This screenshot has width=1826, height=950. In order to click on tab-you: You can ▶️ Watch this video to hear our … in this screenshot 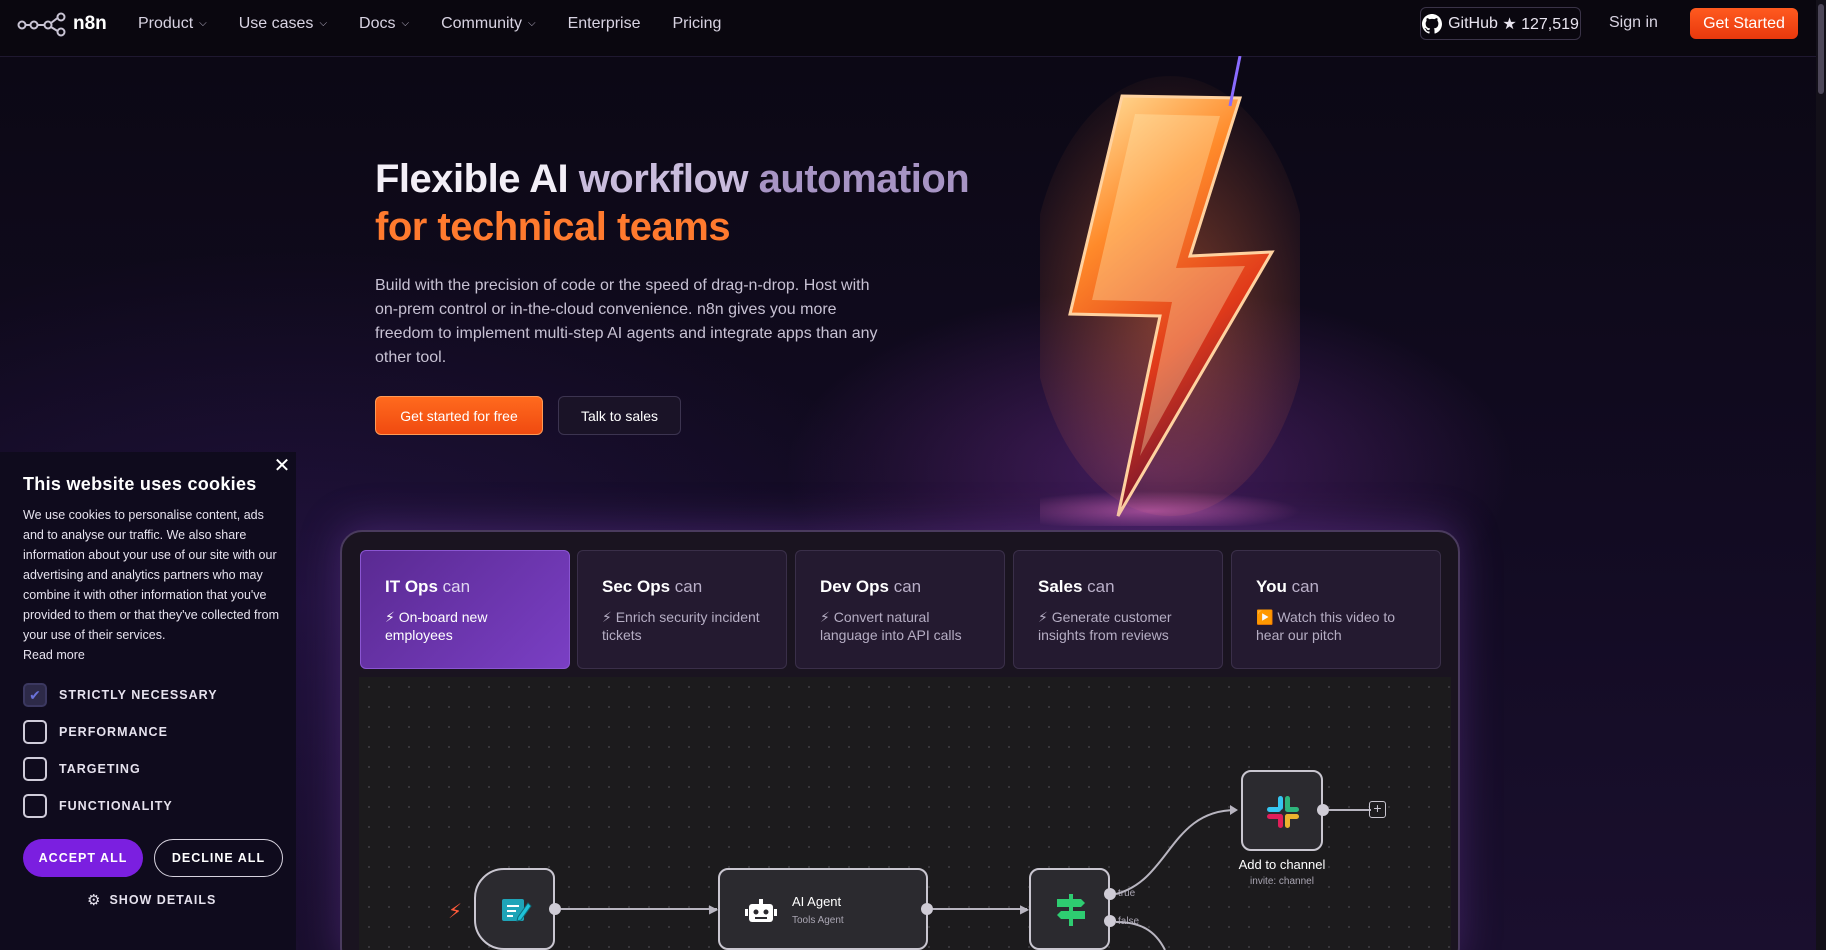, I will do `click(1336, 609)`.